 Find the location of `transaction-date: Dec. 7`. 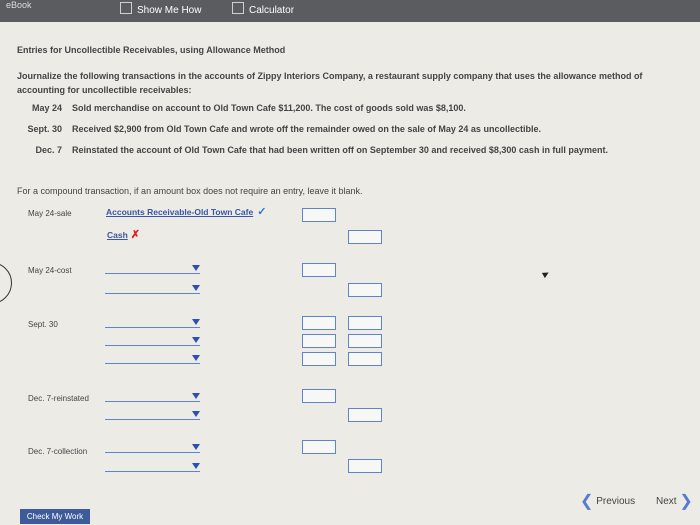

transaction-date: Dec. 7 is located at coordinates (48, 150).